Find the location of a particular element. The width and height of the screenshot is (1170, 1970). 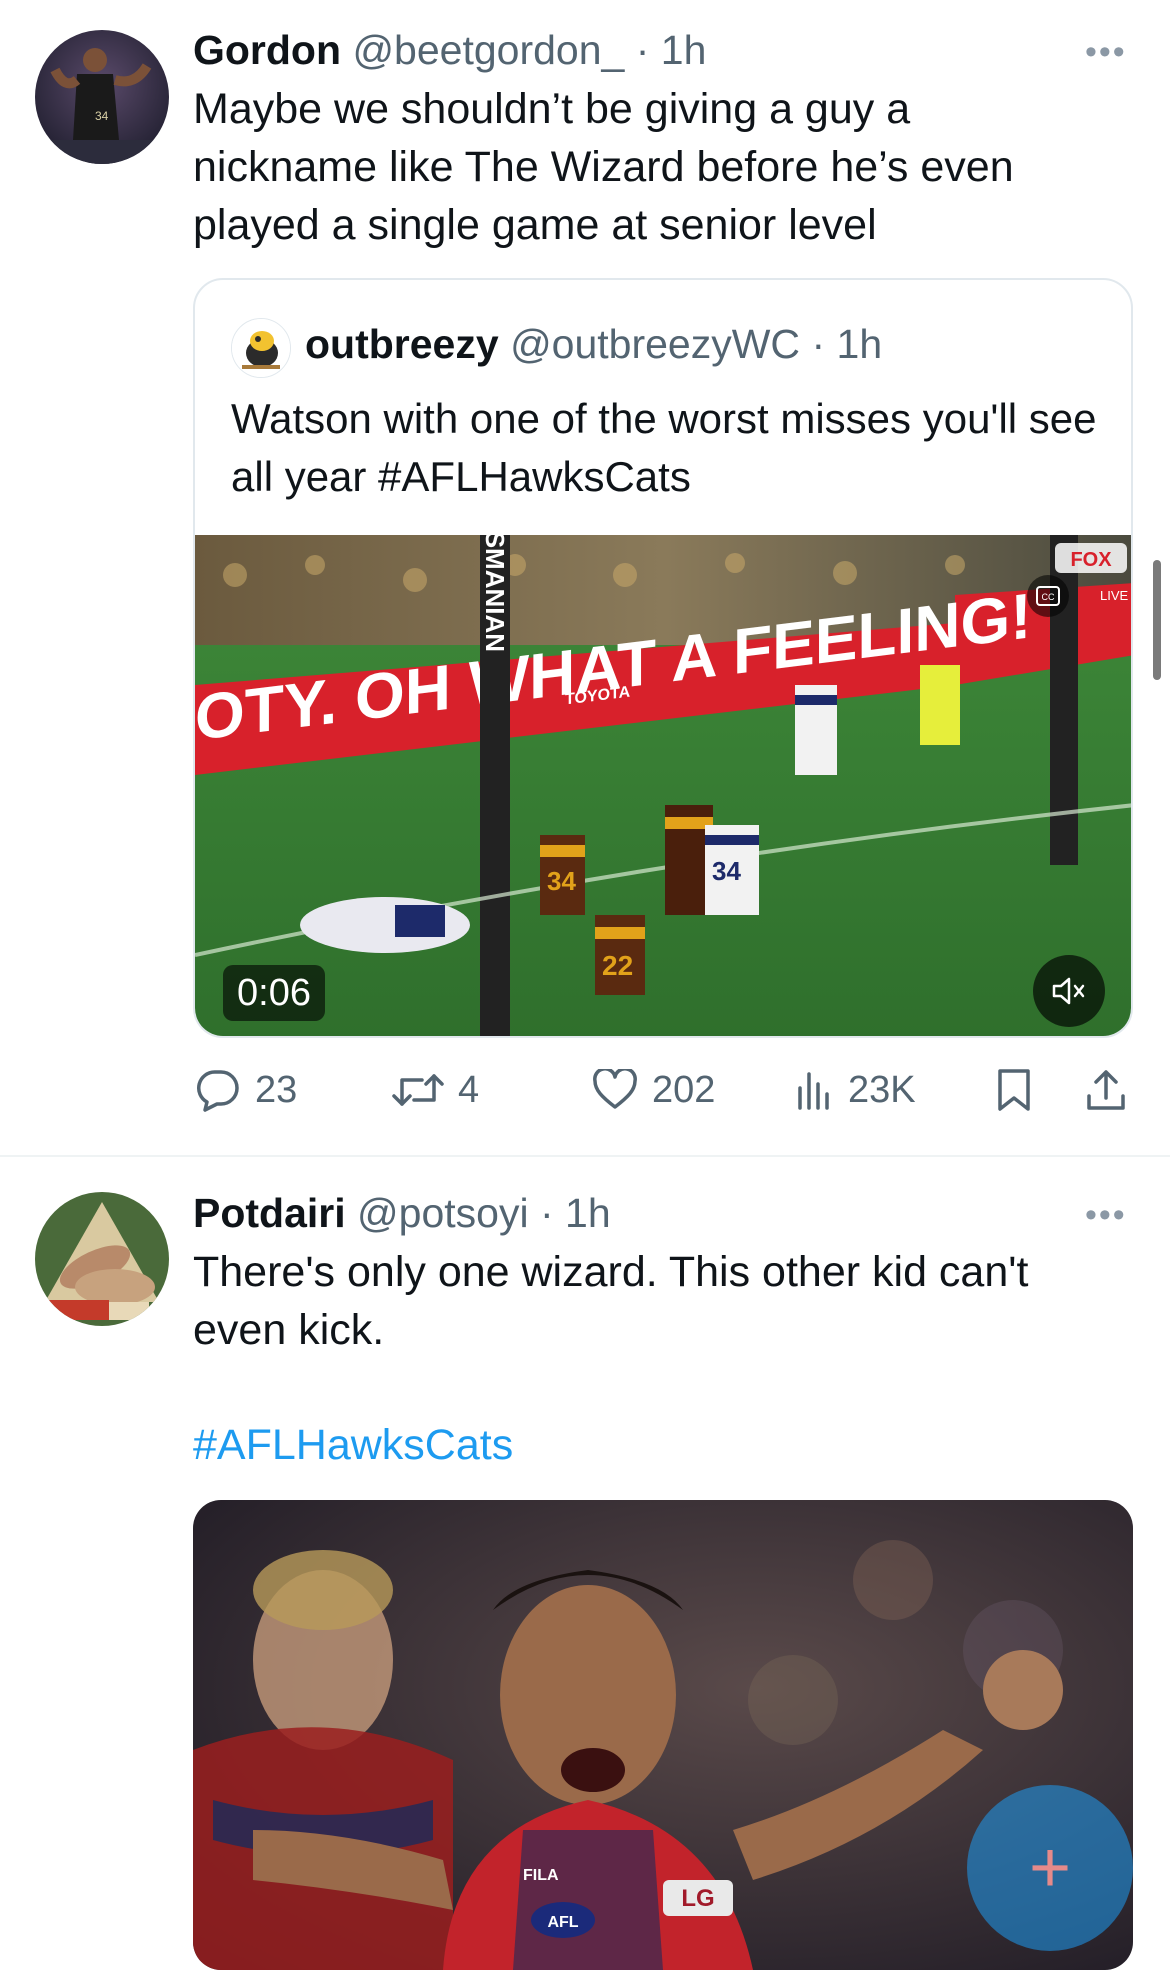

handle: @beetgordon_ is located at coordinates (488, 50).